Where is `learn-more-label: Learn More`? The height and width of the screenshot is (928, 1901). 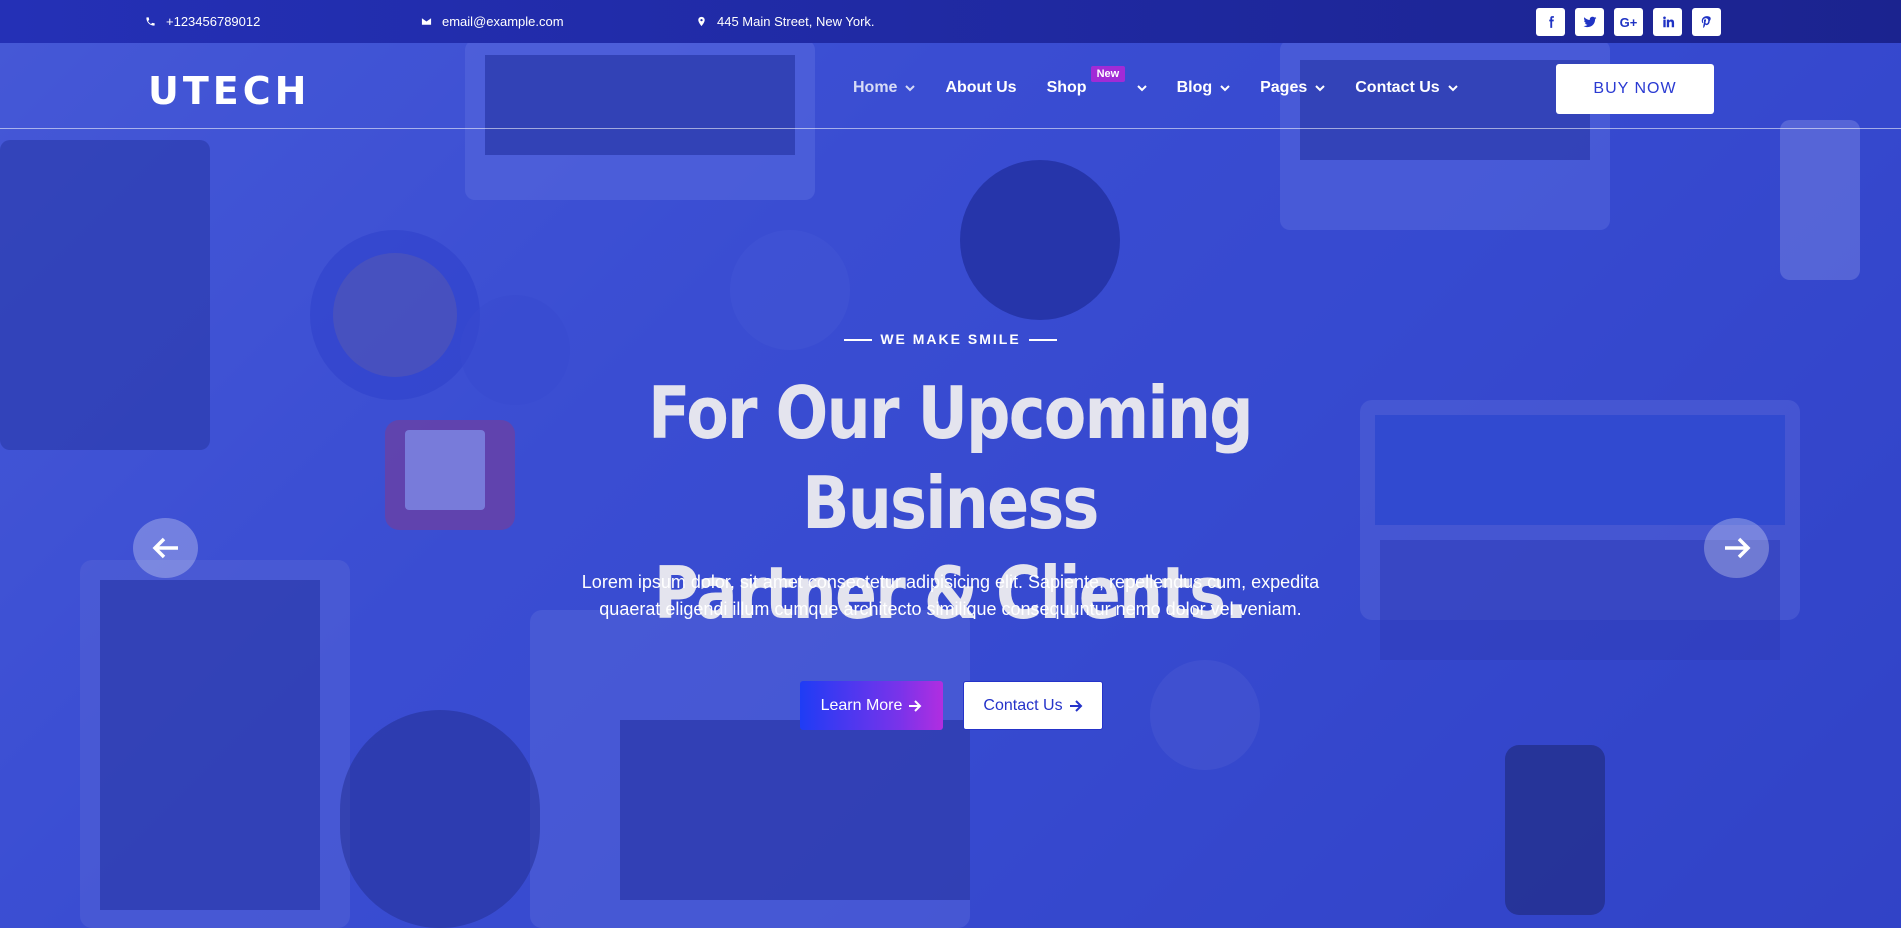 learn-more-label: Learn More is located at coordinates (861, 705).